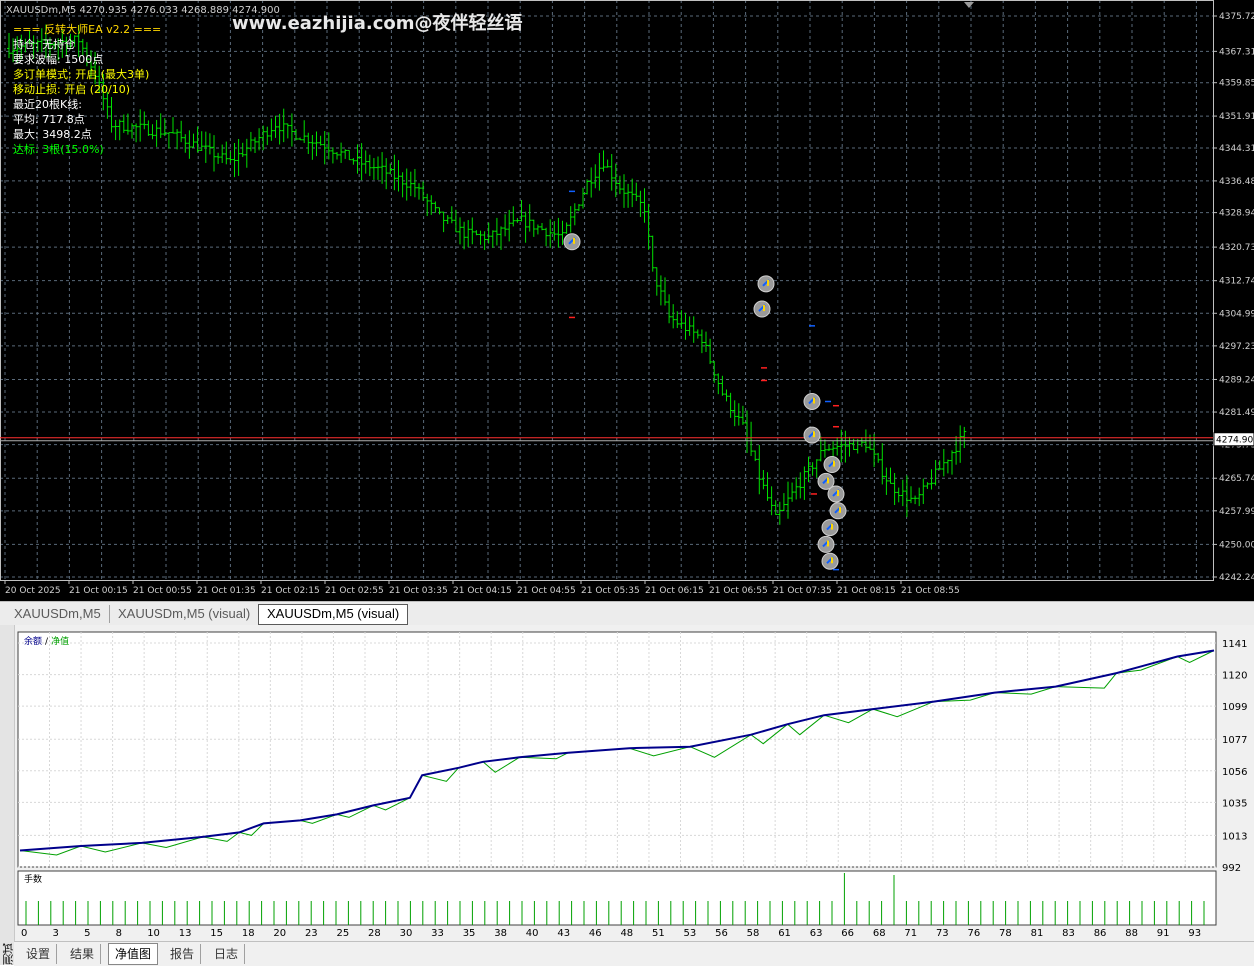 This screenshot has height=966, width=1254. I want to click on equity-x-label: 53, so click(690, 933).